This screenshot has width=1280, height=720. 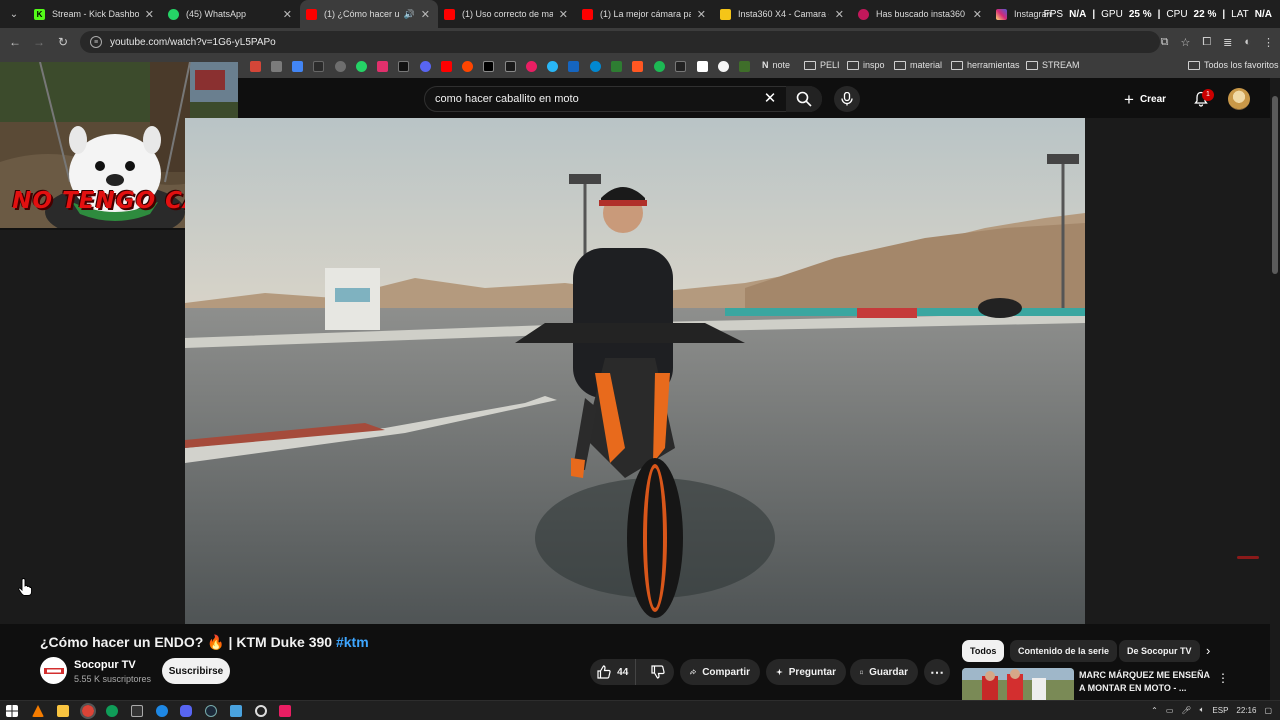 I want to click on bookmark-folder-stream: STREAM, so click(x=1053, y=65).